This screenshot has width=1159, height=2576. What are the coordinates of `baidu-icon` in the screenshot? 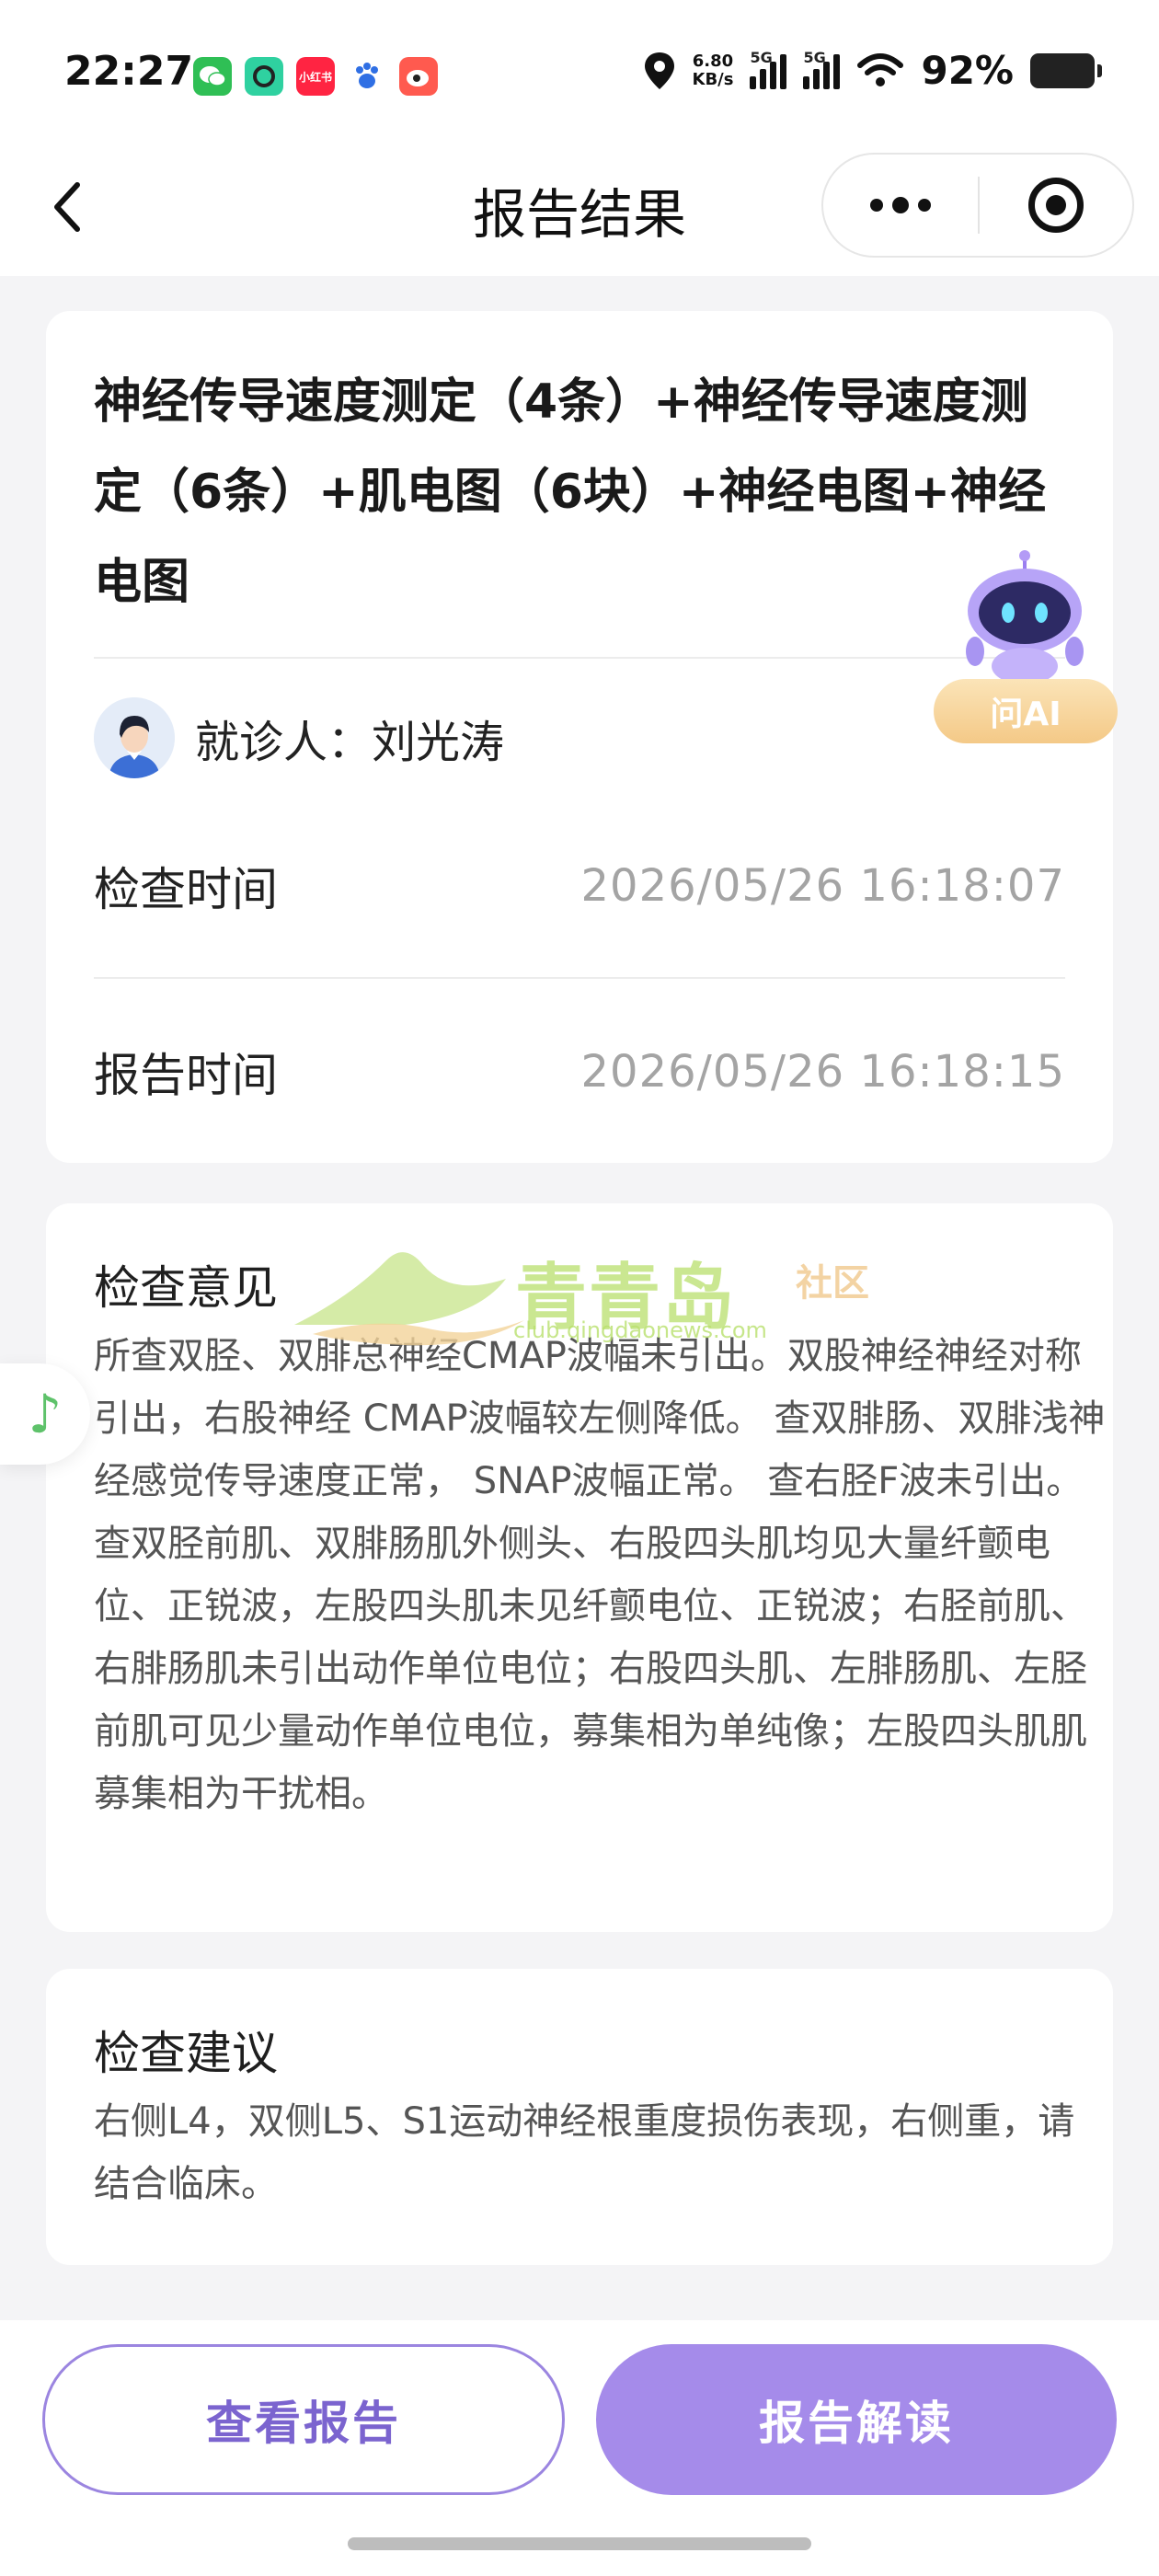 It's located at (367, 76).